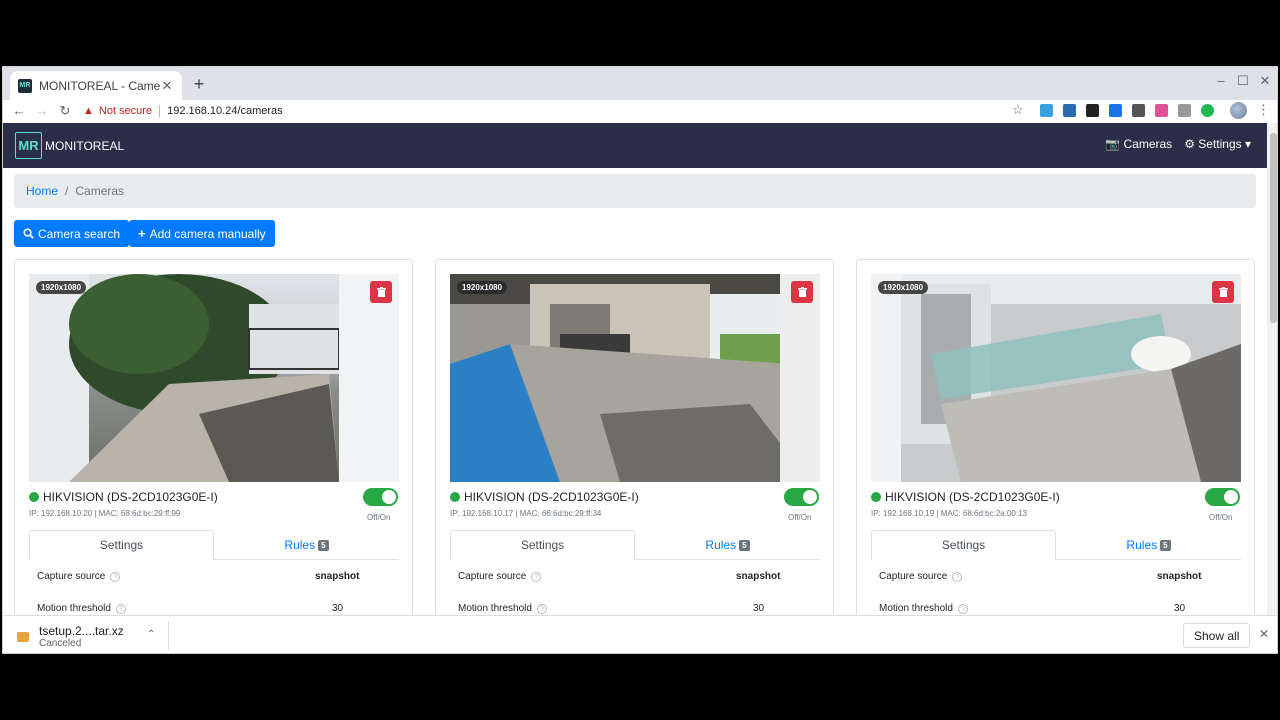 The image size is (1280, 720). I want to click on window-close-icon: ✕, so click(1265, 81).